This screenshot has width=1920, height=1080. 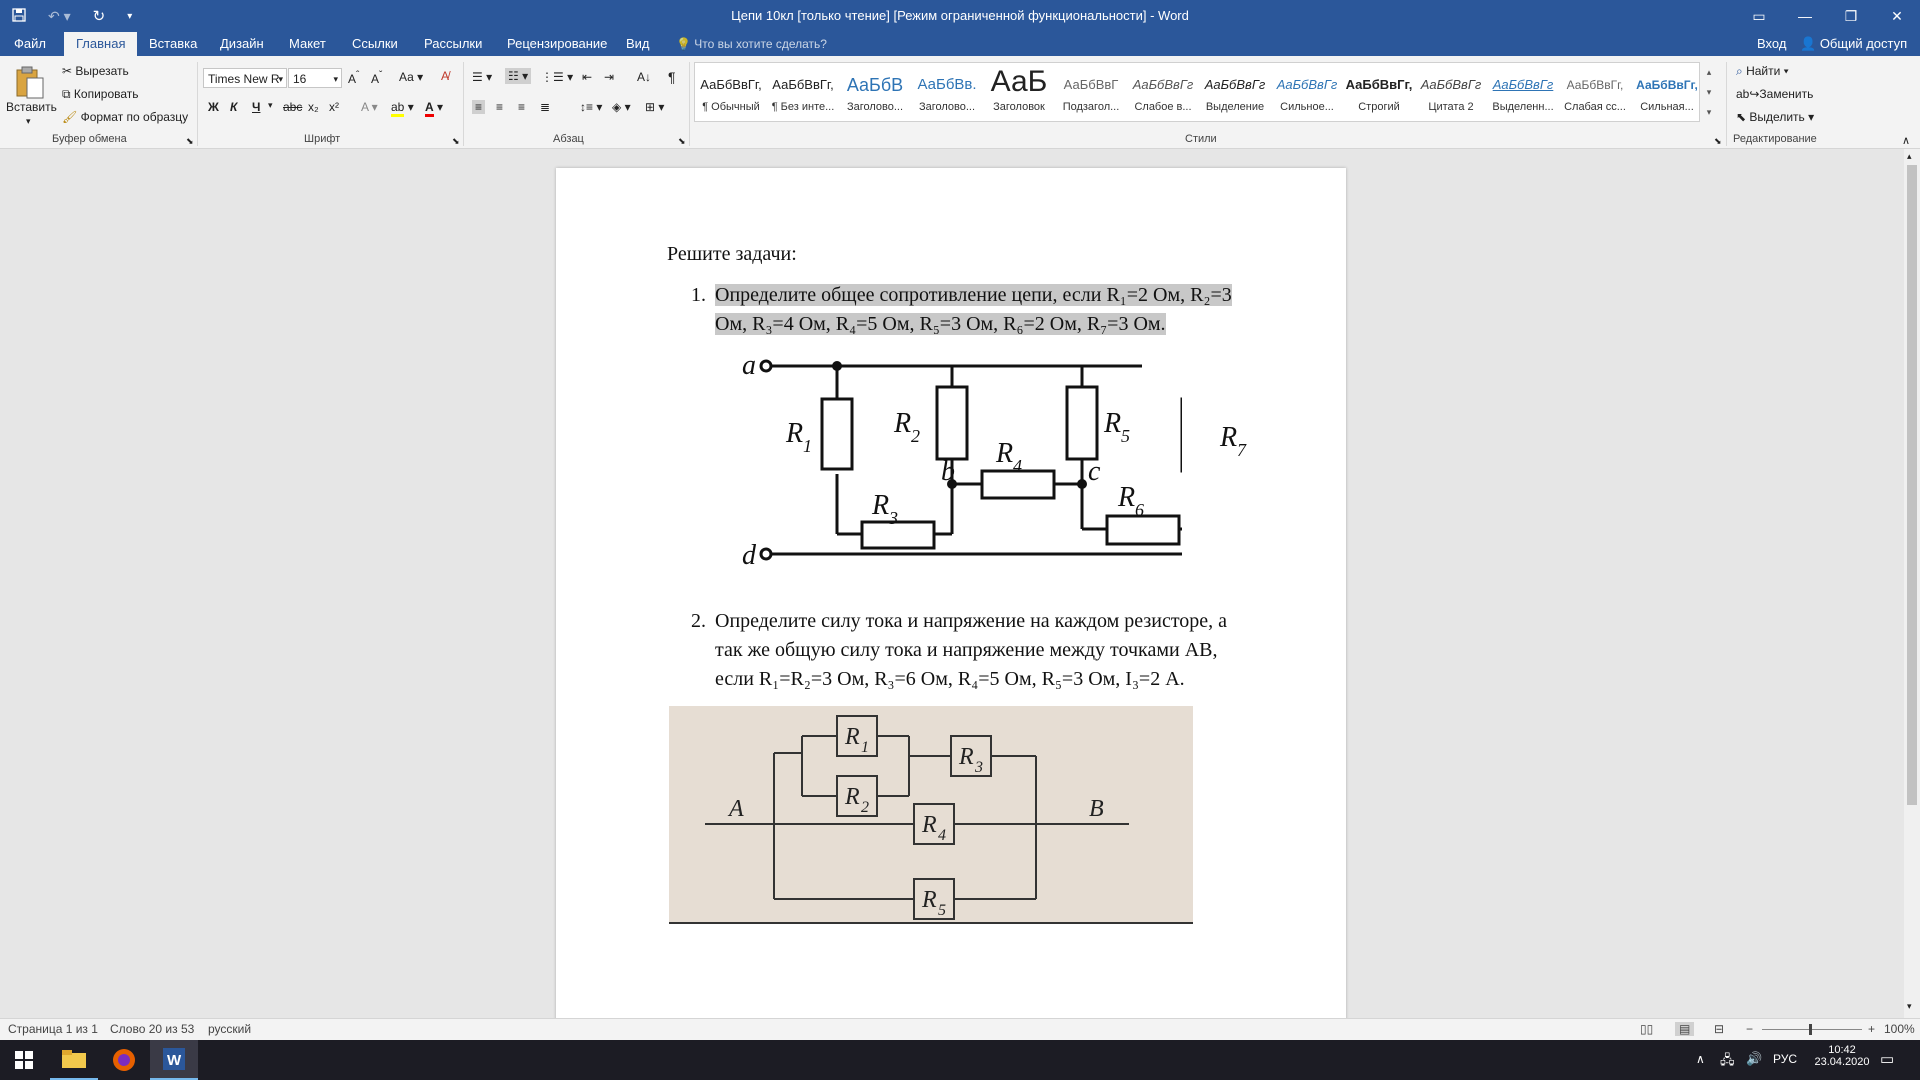 What do you see at coordinates (1842, 1056) in the screenshot?
I see `clock: 10:42 23.04.2020` at bounding box center [1842, 1056].